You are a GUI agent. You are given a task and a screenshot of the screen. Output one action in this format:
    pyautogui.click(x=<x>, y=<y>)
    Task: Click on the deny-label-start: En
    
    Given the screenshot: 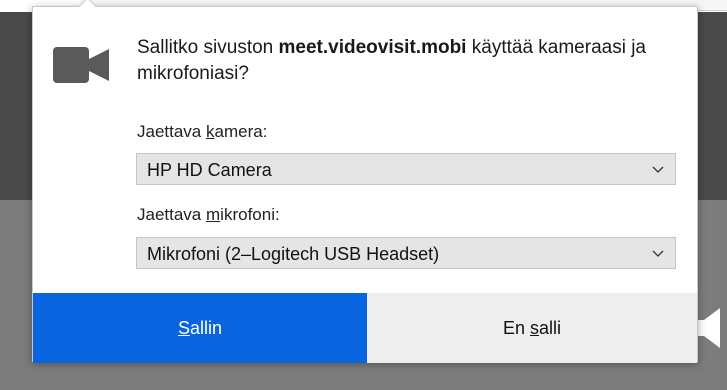 What is the action you would take?
    pyautogui.click(x=516, y=327)
    